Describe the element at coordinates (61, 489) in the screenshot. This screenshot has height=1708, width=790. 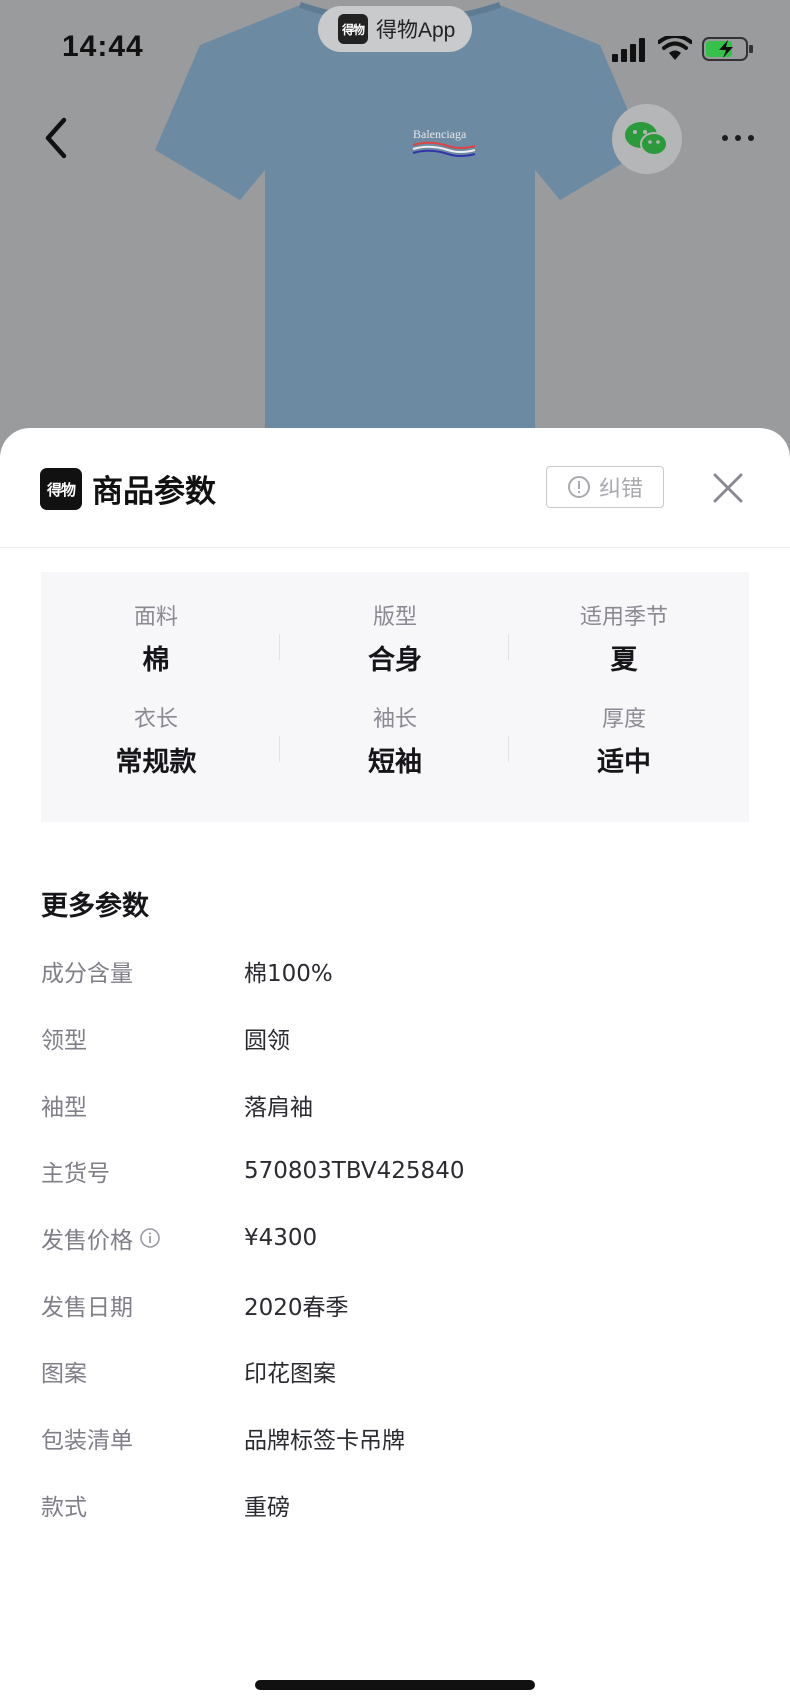
I see `dewu-logo-icon: 得物` at that location.